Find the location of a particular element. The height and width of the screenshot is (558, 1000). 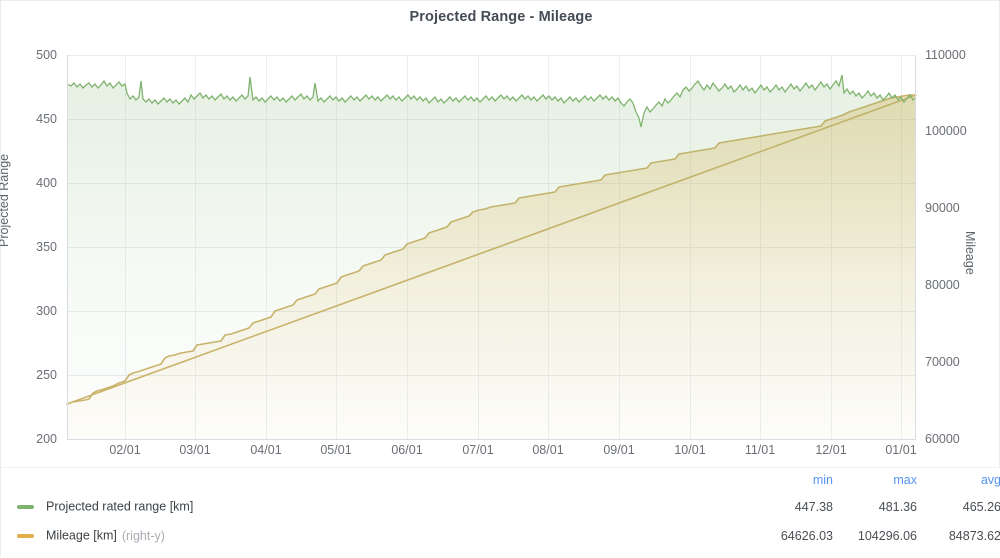

y-tick-left-250: 250 is located at coordinates (46, 375).